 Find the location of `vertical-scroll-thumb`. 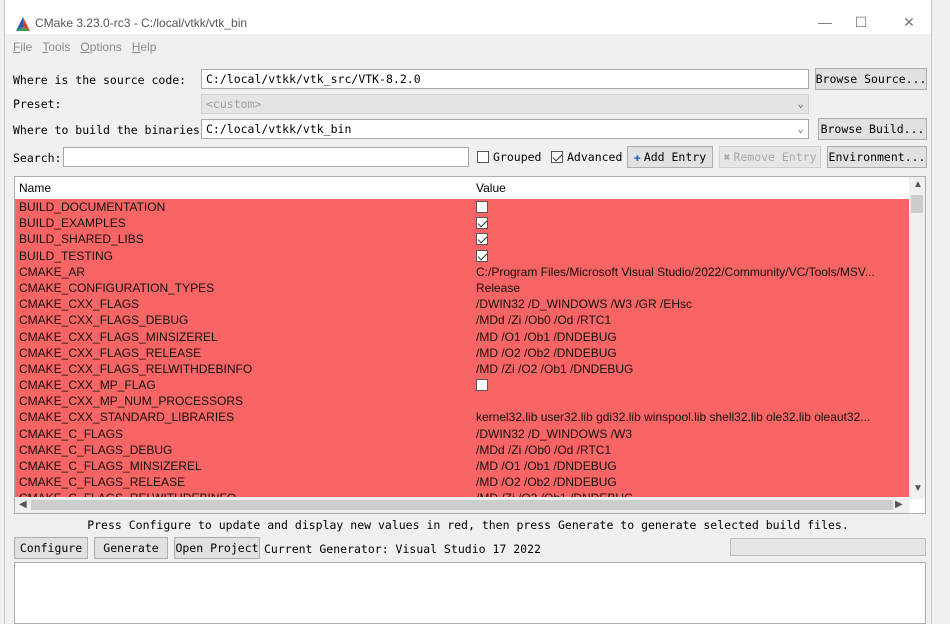

vertical-scroll-thumb is located at coordinates (917, 204).